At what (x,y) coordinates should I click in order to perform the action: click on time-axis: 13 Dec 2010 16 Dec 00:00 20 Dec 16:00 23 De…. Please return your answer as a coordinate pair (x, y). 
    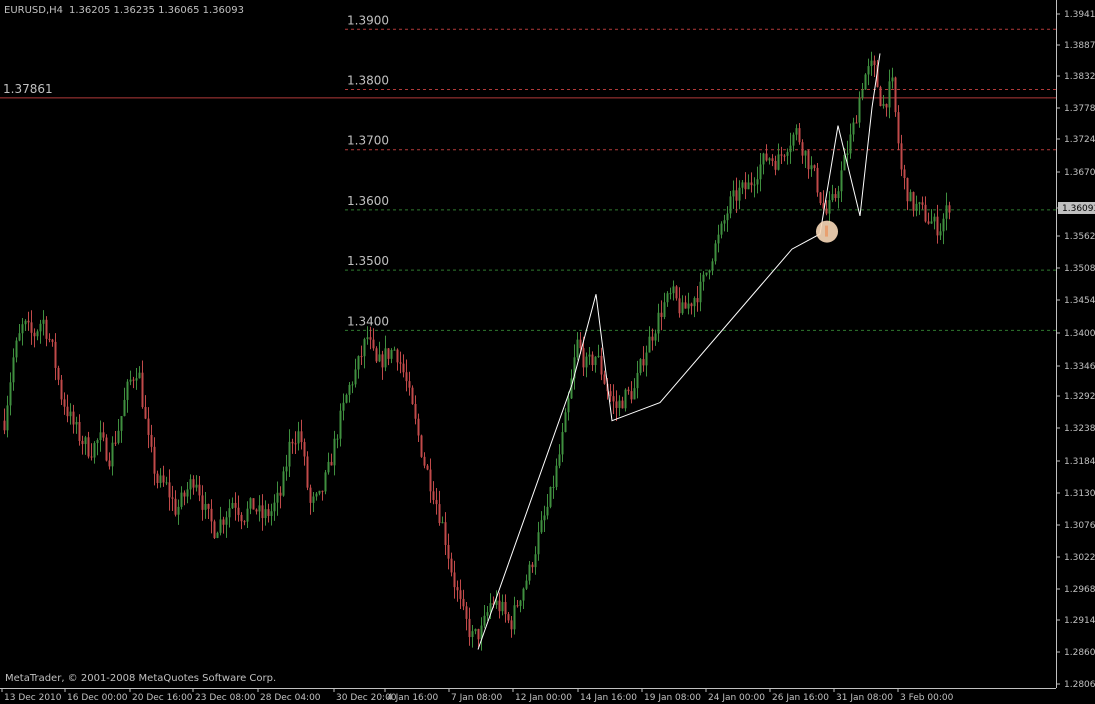
    Looking at the image, I should click on (477, 695).